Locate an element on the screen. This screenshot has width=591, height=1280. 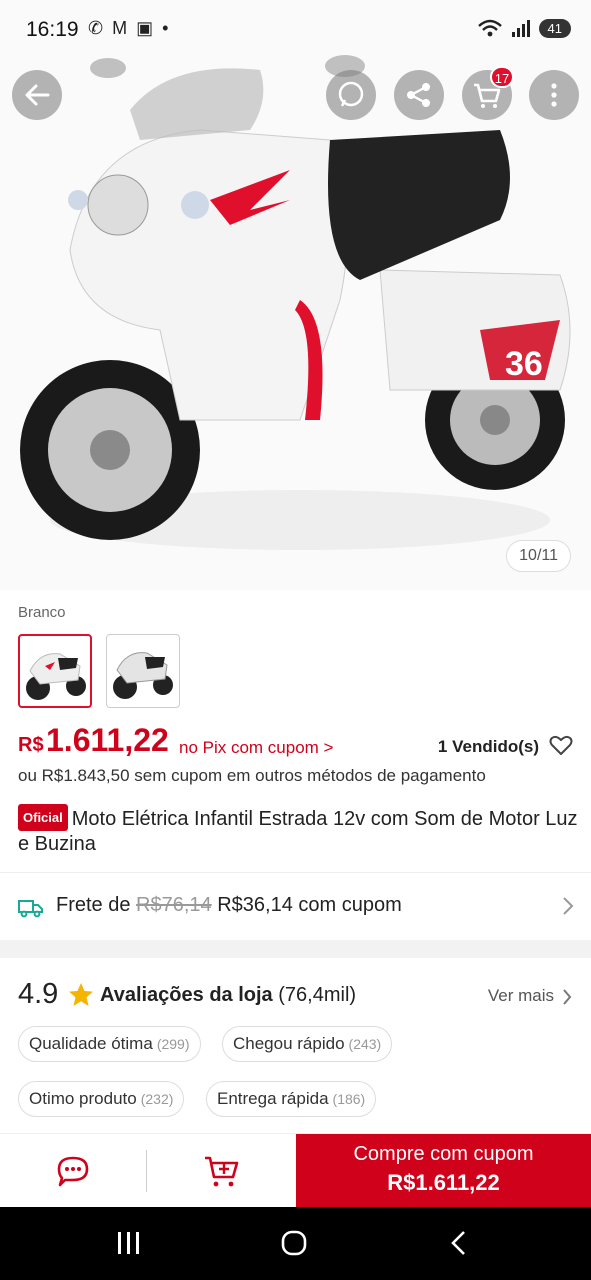
action-separator is located at coordinates (146, 1171).